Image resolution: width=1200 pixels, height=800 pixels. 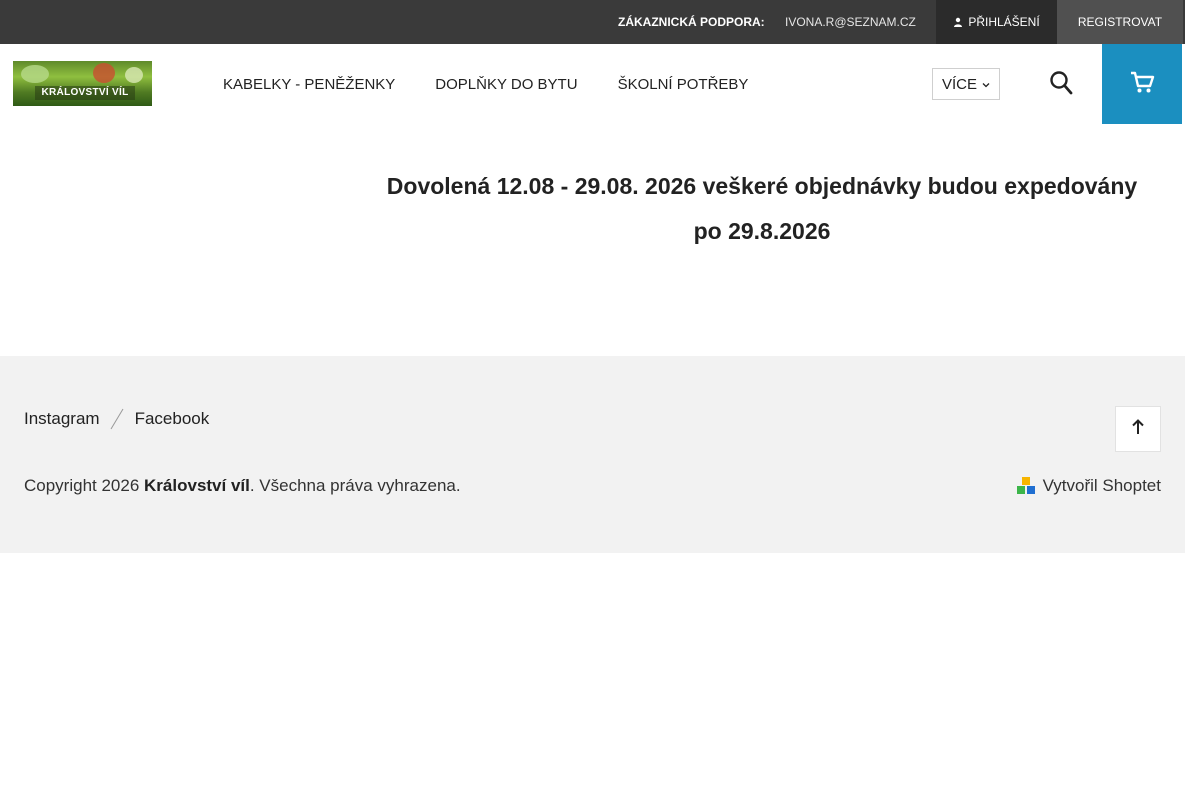 I want to click on copyright-suffix: . Všechna práva vyhrazena., so click(x=355, y=485).